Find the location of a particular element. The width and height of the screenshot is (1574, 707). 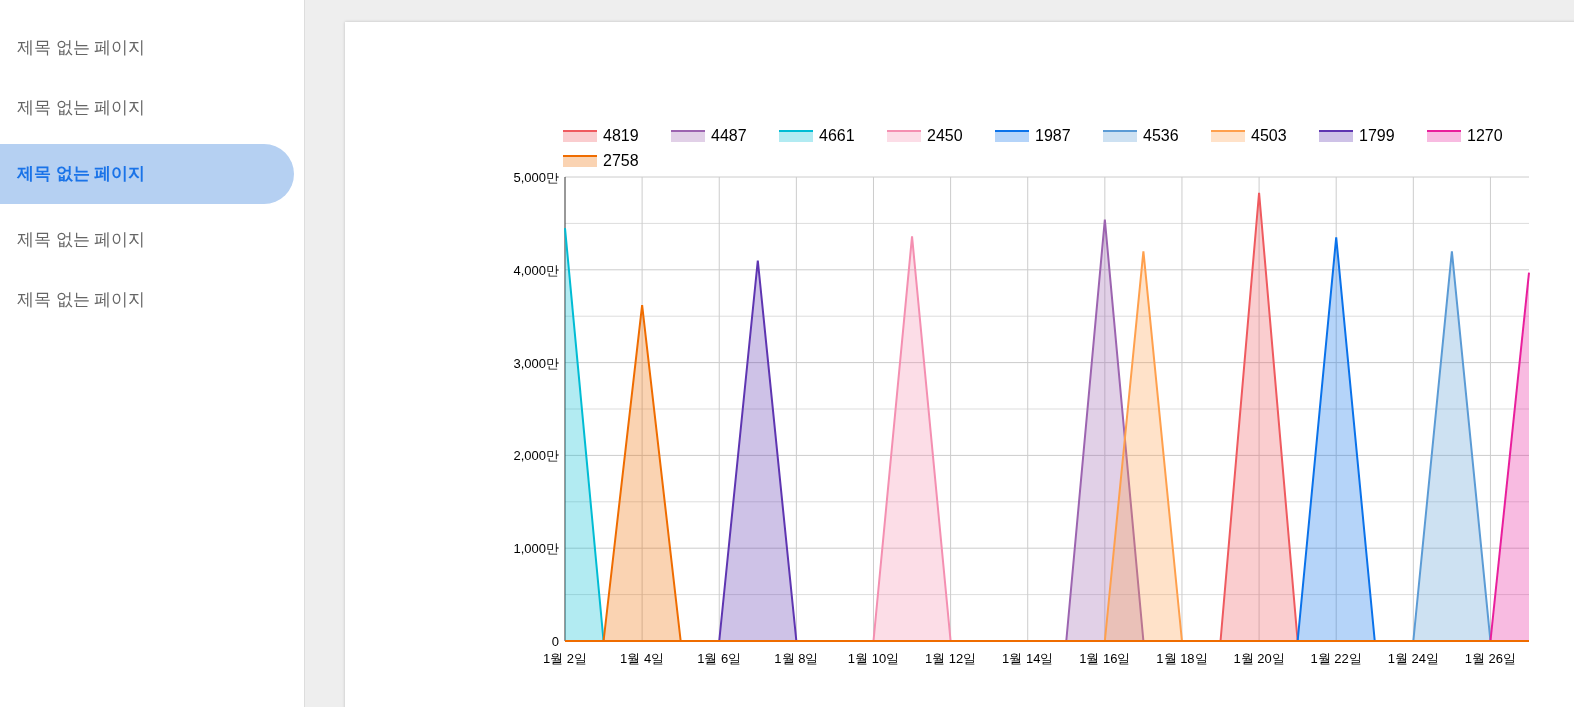

legend-label: 4487 is located at coordinates (729, 135).